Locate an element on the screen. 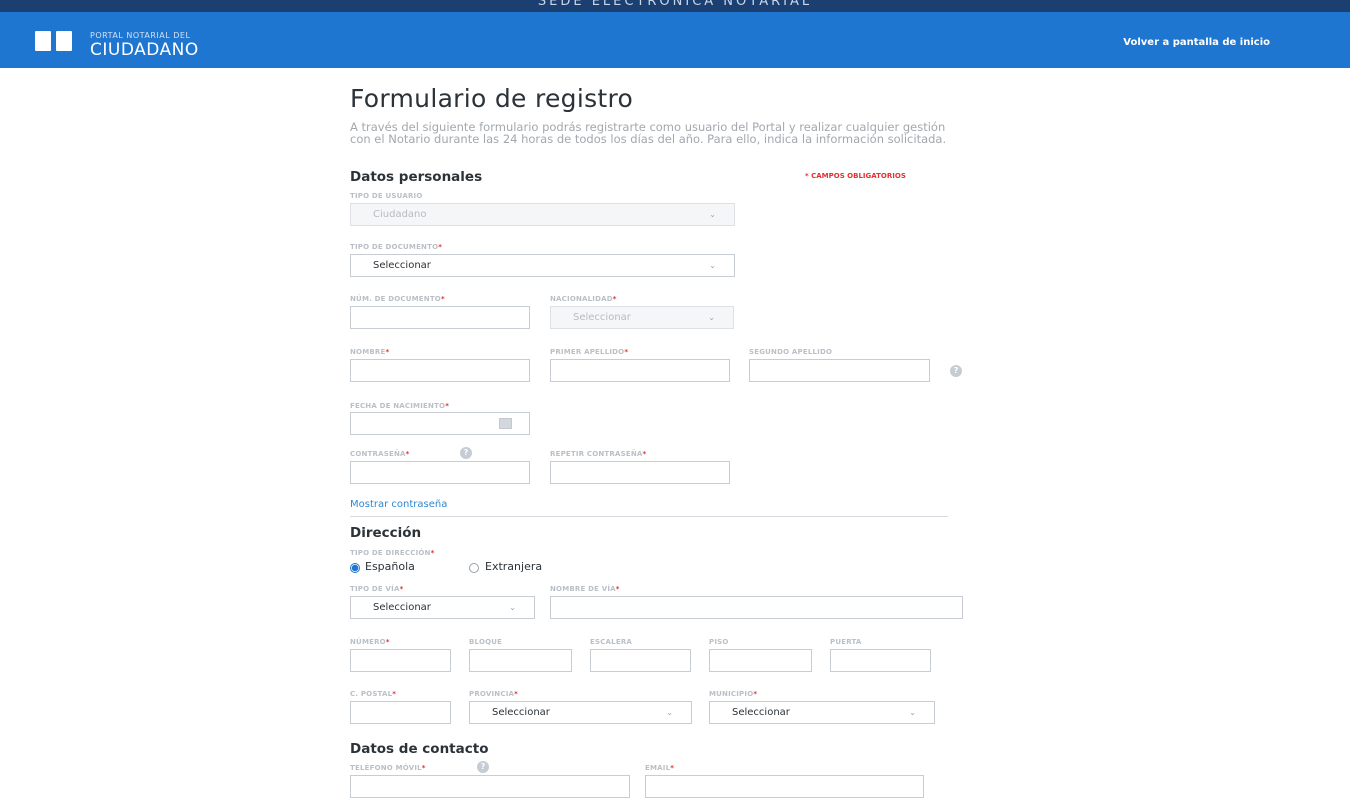  nationality-label: NACIONALIDAD* is located at coordinates (583, 299).